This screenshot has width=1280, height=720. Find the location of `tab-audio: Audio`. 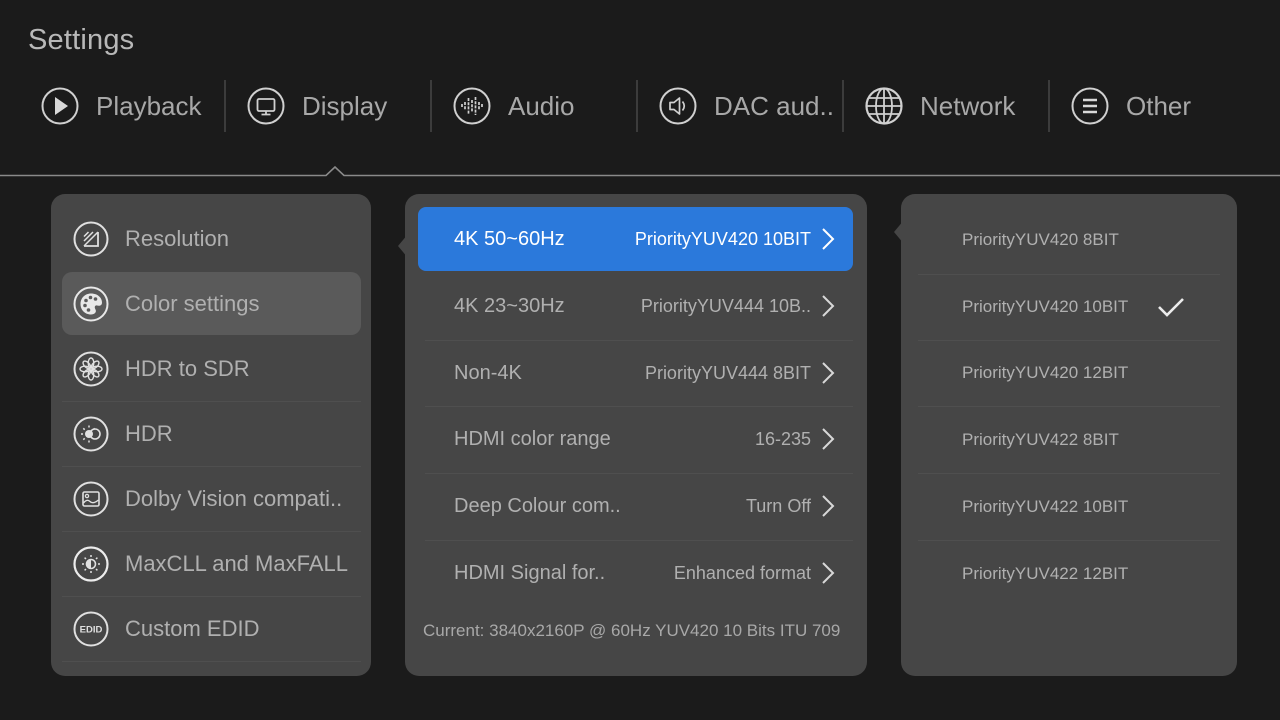

tab-audio: Audio is located at coordinates (514, 106).